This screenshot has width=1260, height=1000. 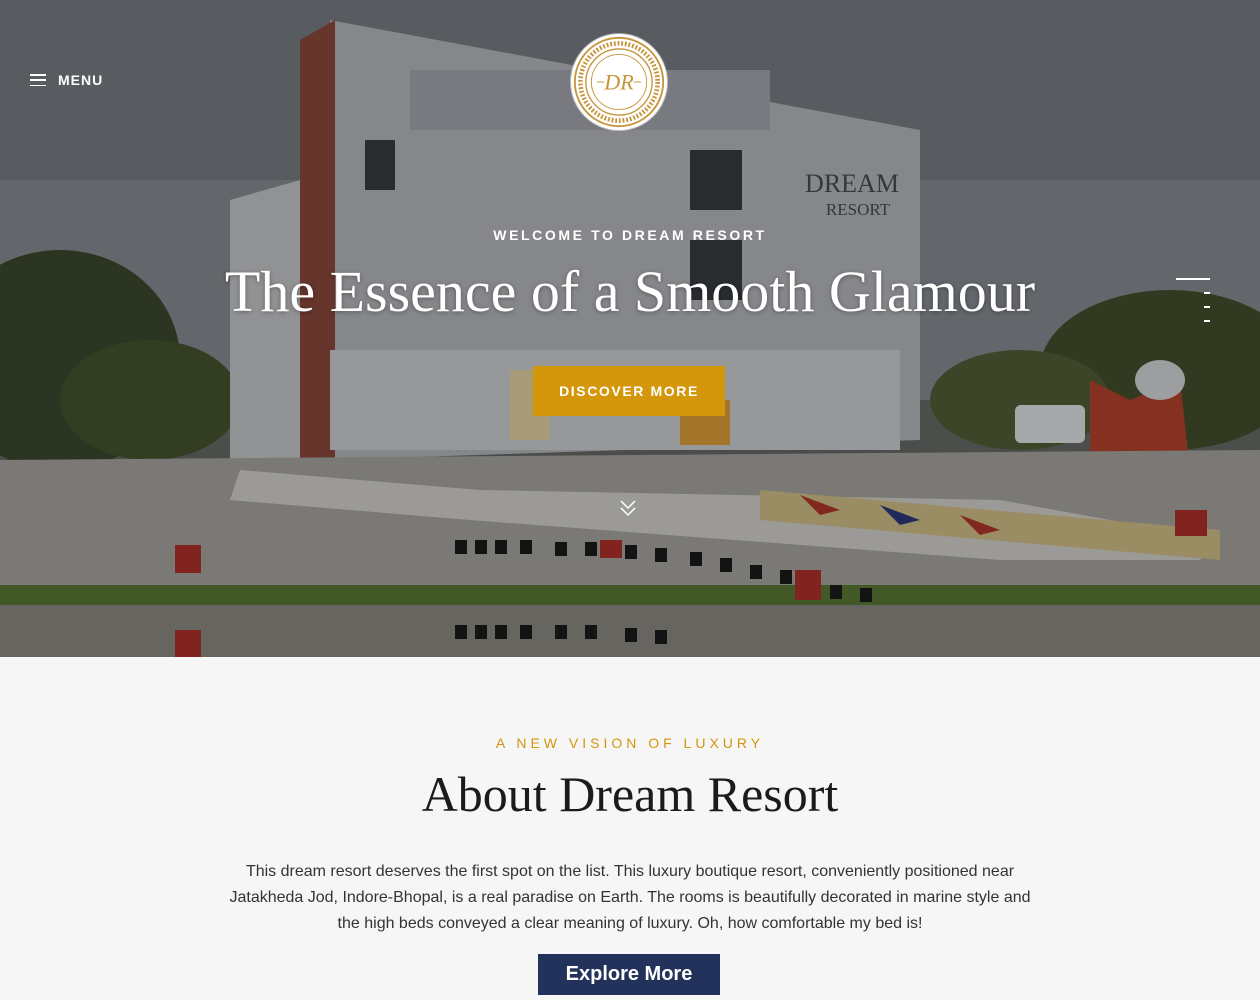 What do you see at coordinates (1193, 302) in the screenshot?
I see `slider-pagination` at bounding box center [1193, 302].